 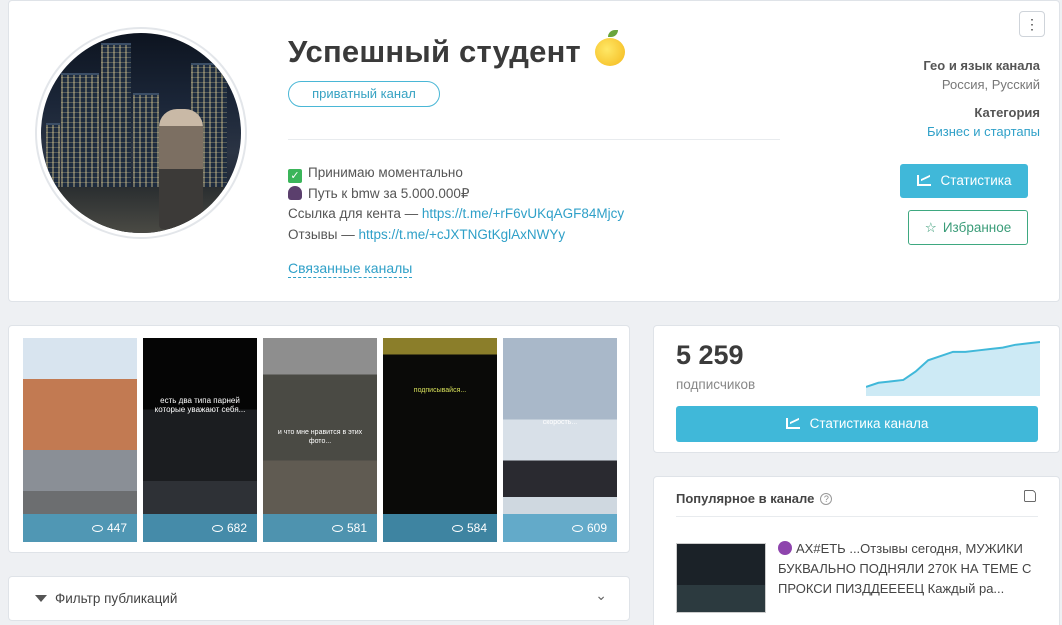 I want to click on desc-line-2: Путь к bmw за 5.000.000₽, so click(x=456, y=194).